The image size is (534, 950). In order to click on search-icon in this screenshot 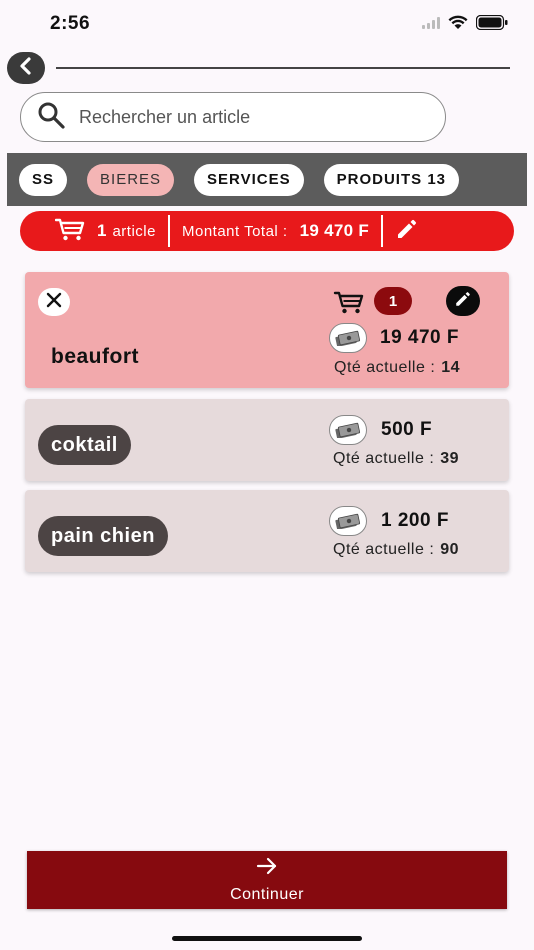, I will do `click(51, 117)`.